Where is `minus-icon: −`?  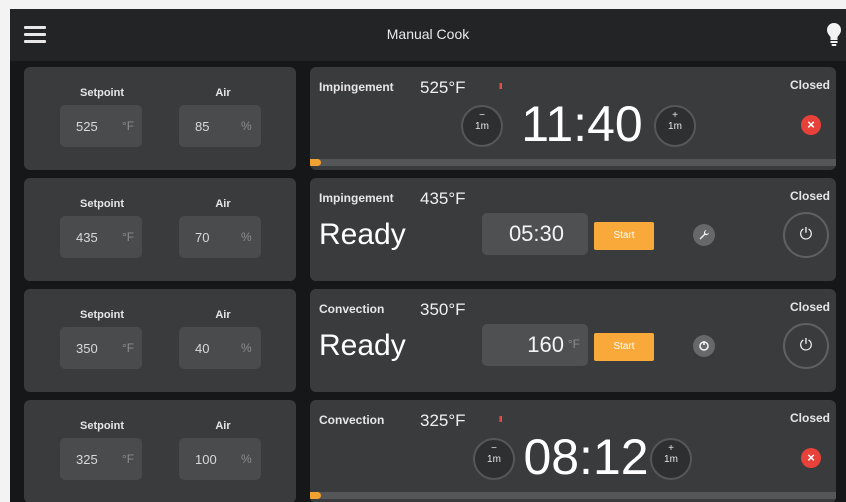 minus-icon: − is located at coordinates (482, 115).